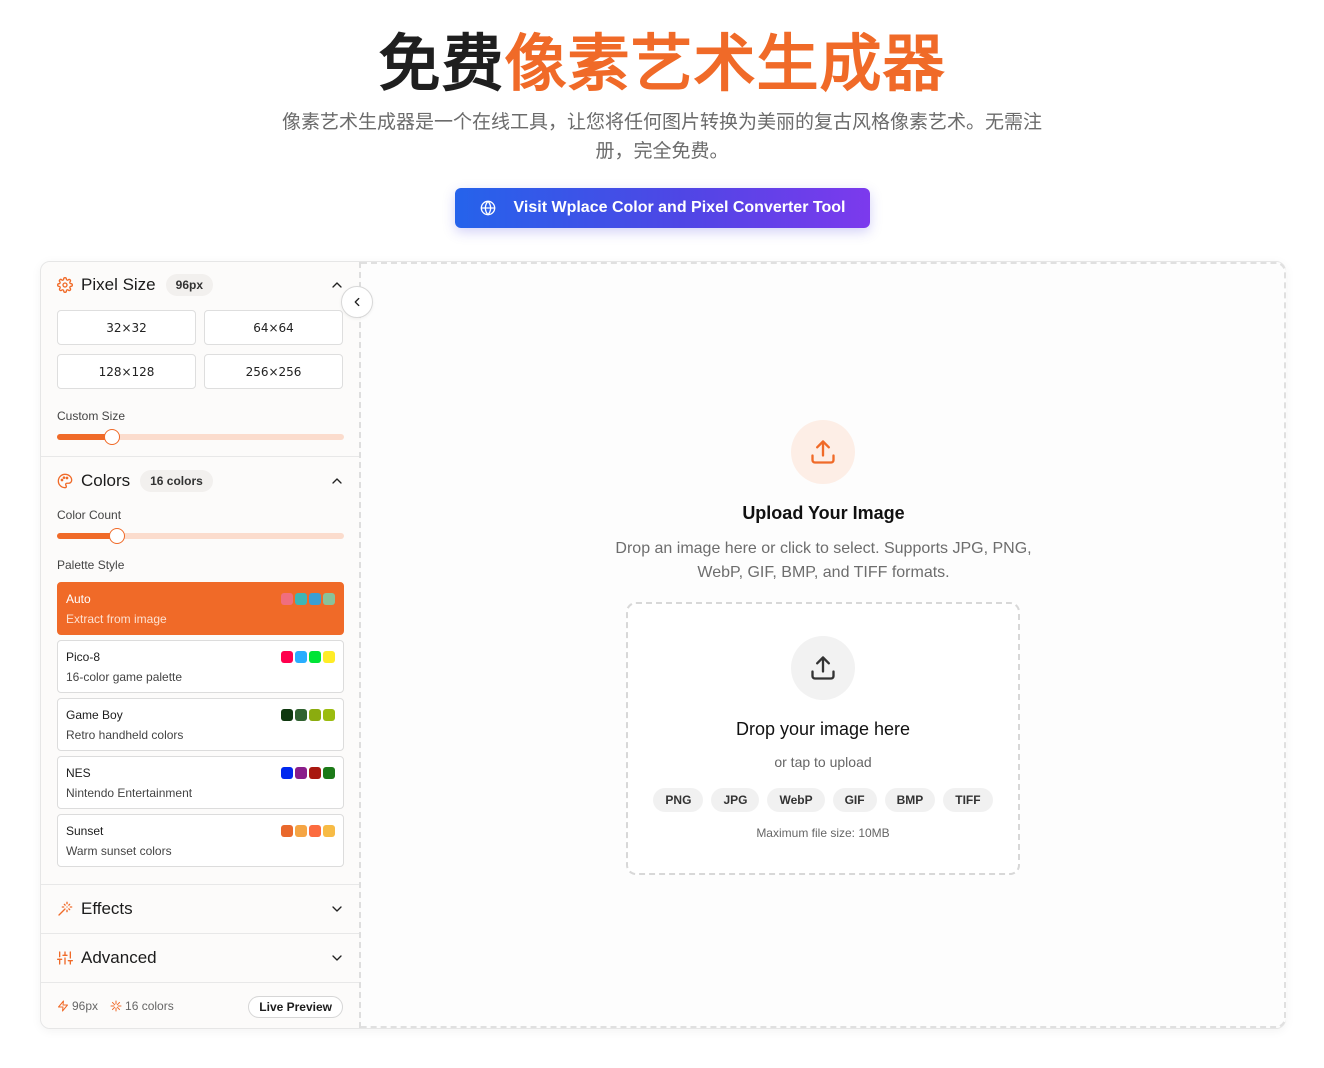 The image size is (1324, 1068). What do you see at coordinates (273, 371) in the screenshot?
I see `size-preset-256: 256×256` at bounding box center [273, 371].